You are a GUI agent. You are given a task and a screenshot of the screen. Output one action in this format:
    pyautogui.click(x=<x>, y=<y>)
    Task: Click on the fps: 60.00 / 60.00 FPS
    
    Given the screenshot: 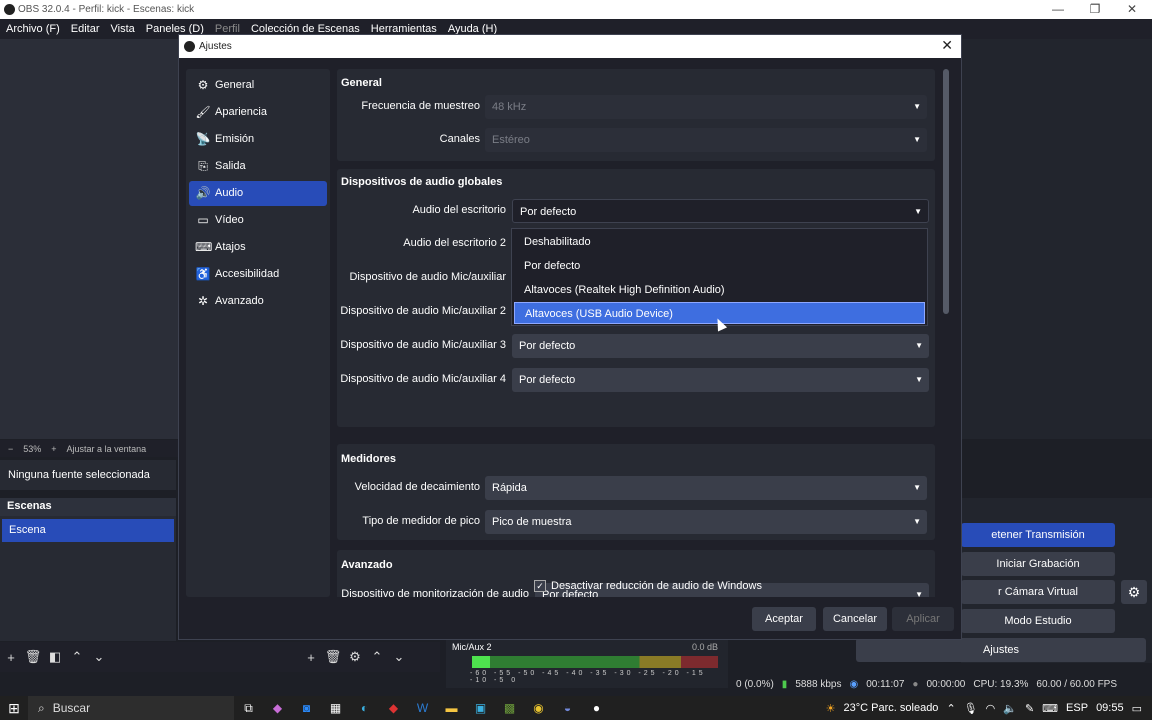 What is the action you would take?
    pyautogui.click(x=1077, y=684)
    